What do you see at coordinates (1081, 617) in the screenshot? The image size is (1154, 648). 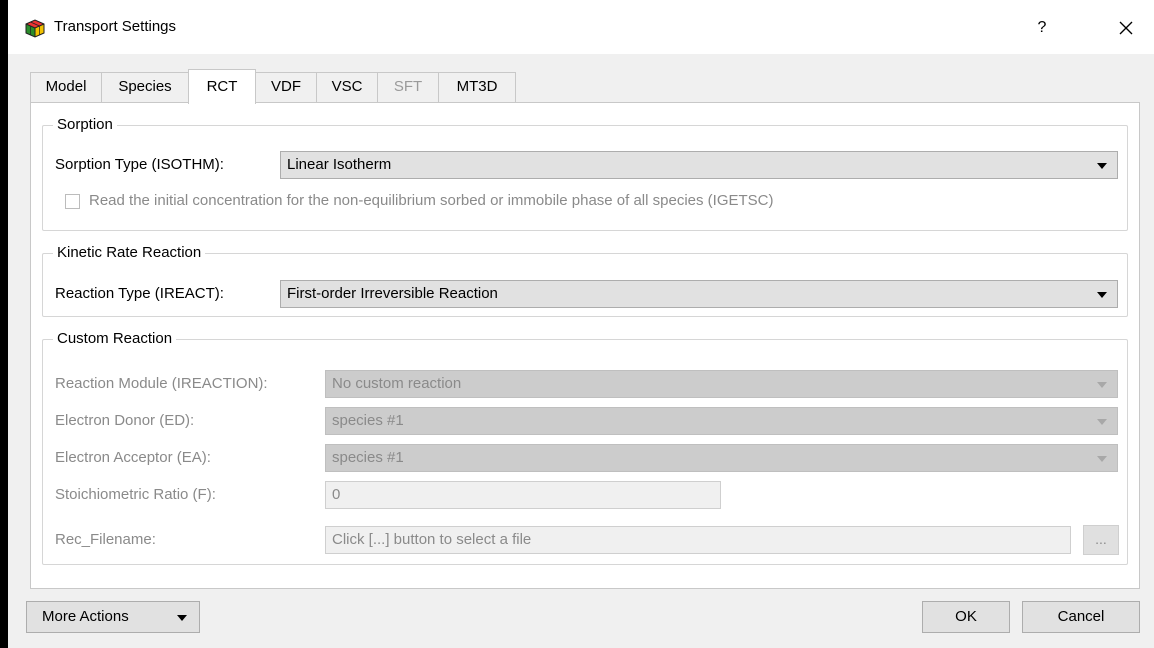 I see `cancel-button: Cancel` at bounding box center [1081, 617].